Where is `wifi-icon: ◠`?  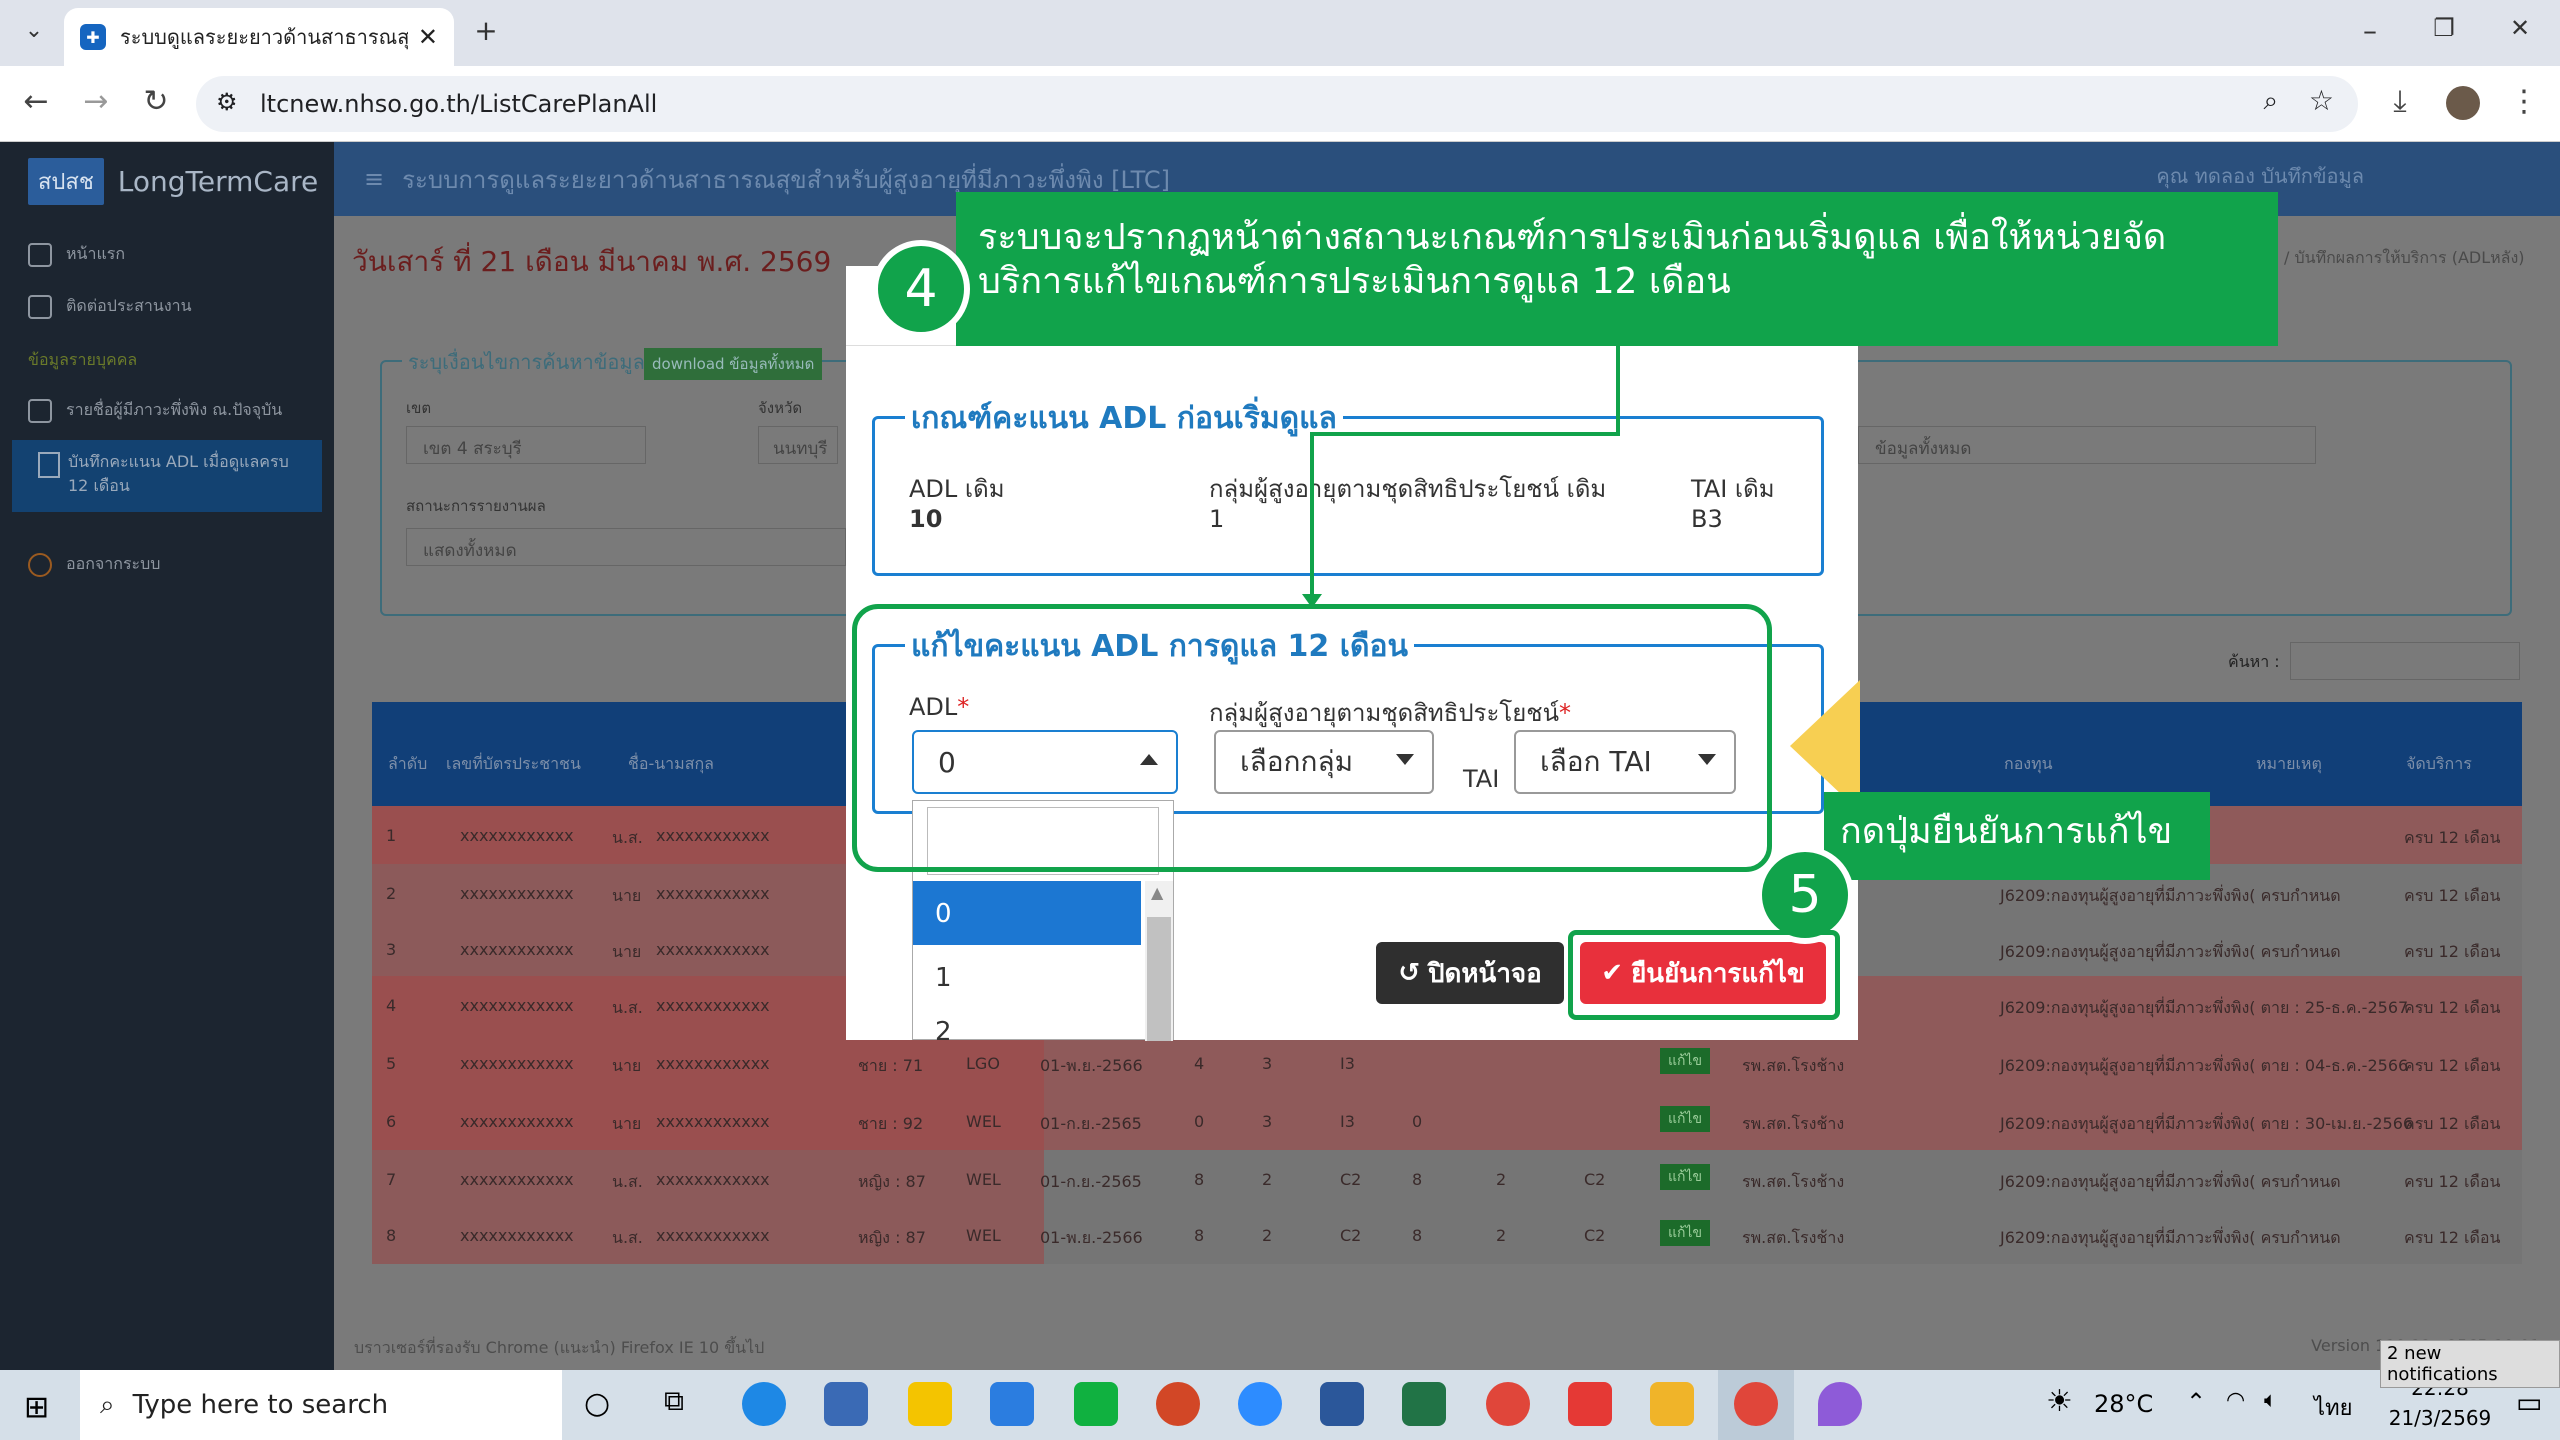
wifi-icon: ◠ is located at coordinates (2235, 1400).